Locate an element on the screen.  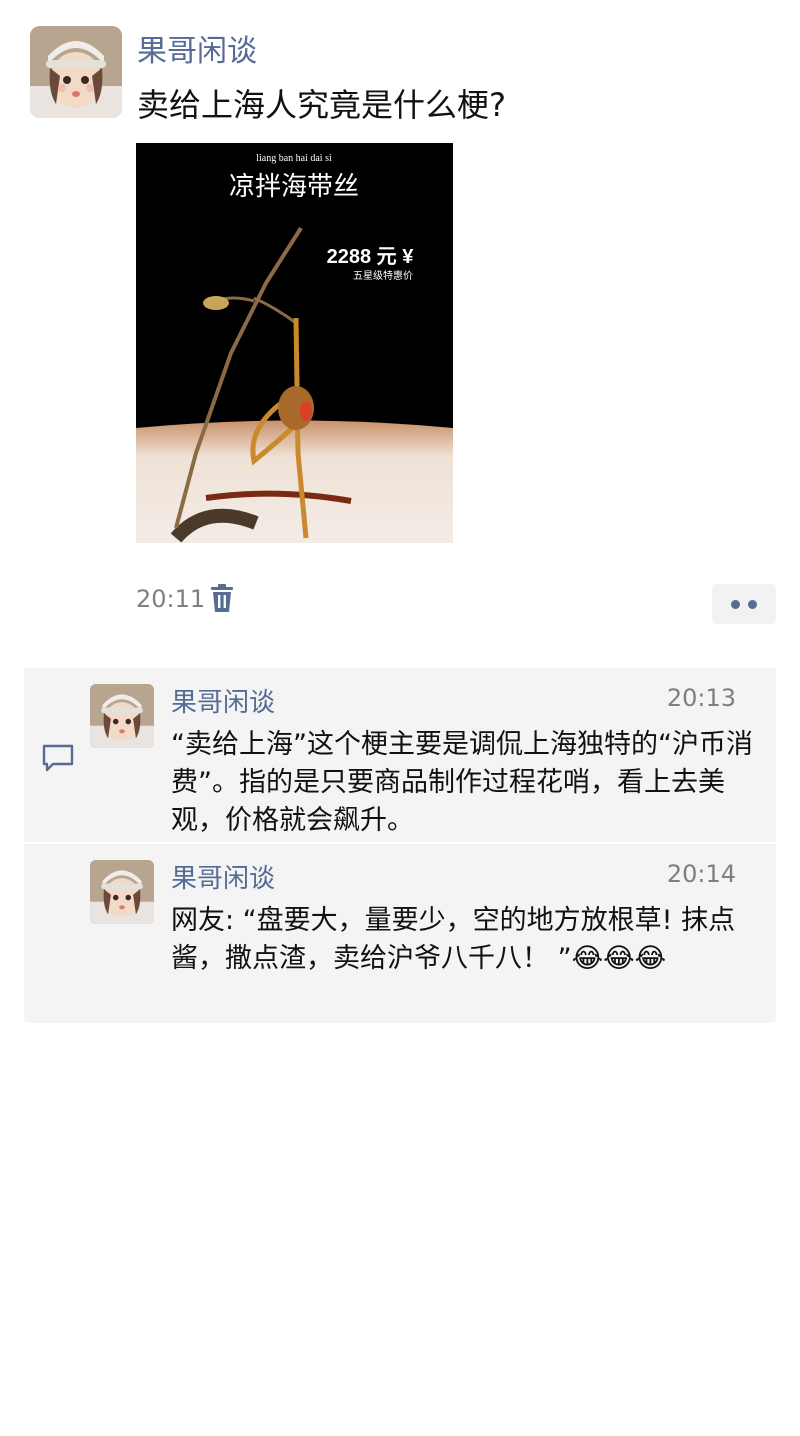
more-dot is located at coordinates (752, 604).